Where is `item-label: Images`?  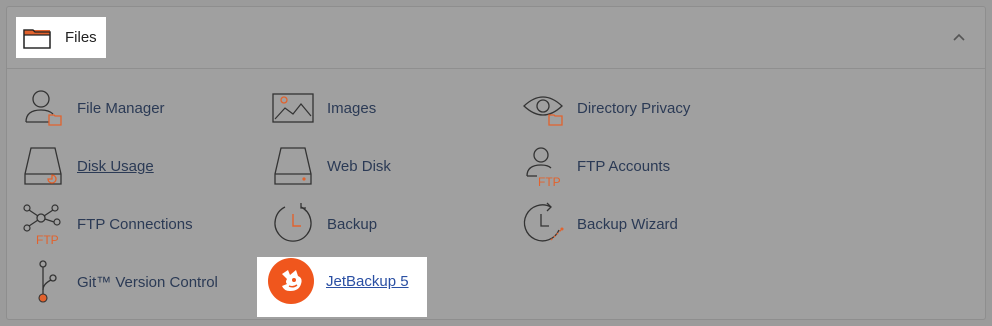
item-label: Images is located at coordinates (352, 108).